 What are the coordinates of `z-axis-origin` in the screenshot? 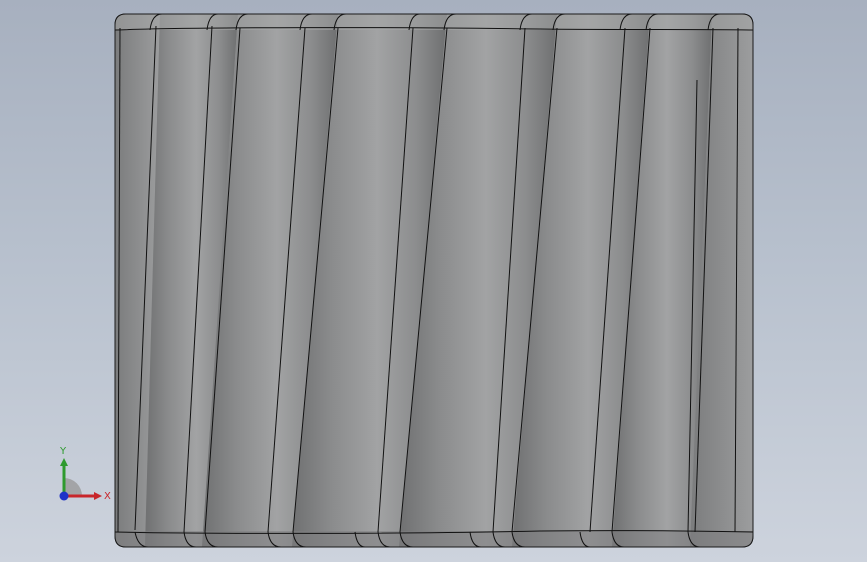 It's located at (64, 496).